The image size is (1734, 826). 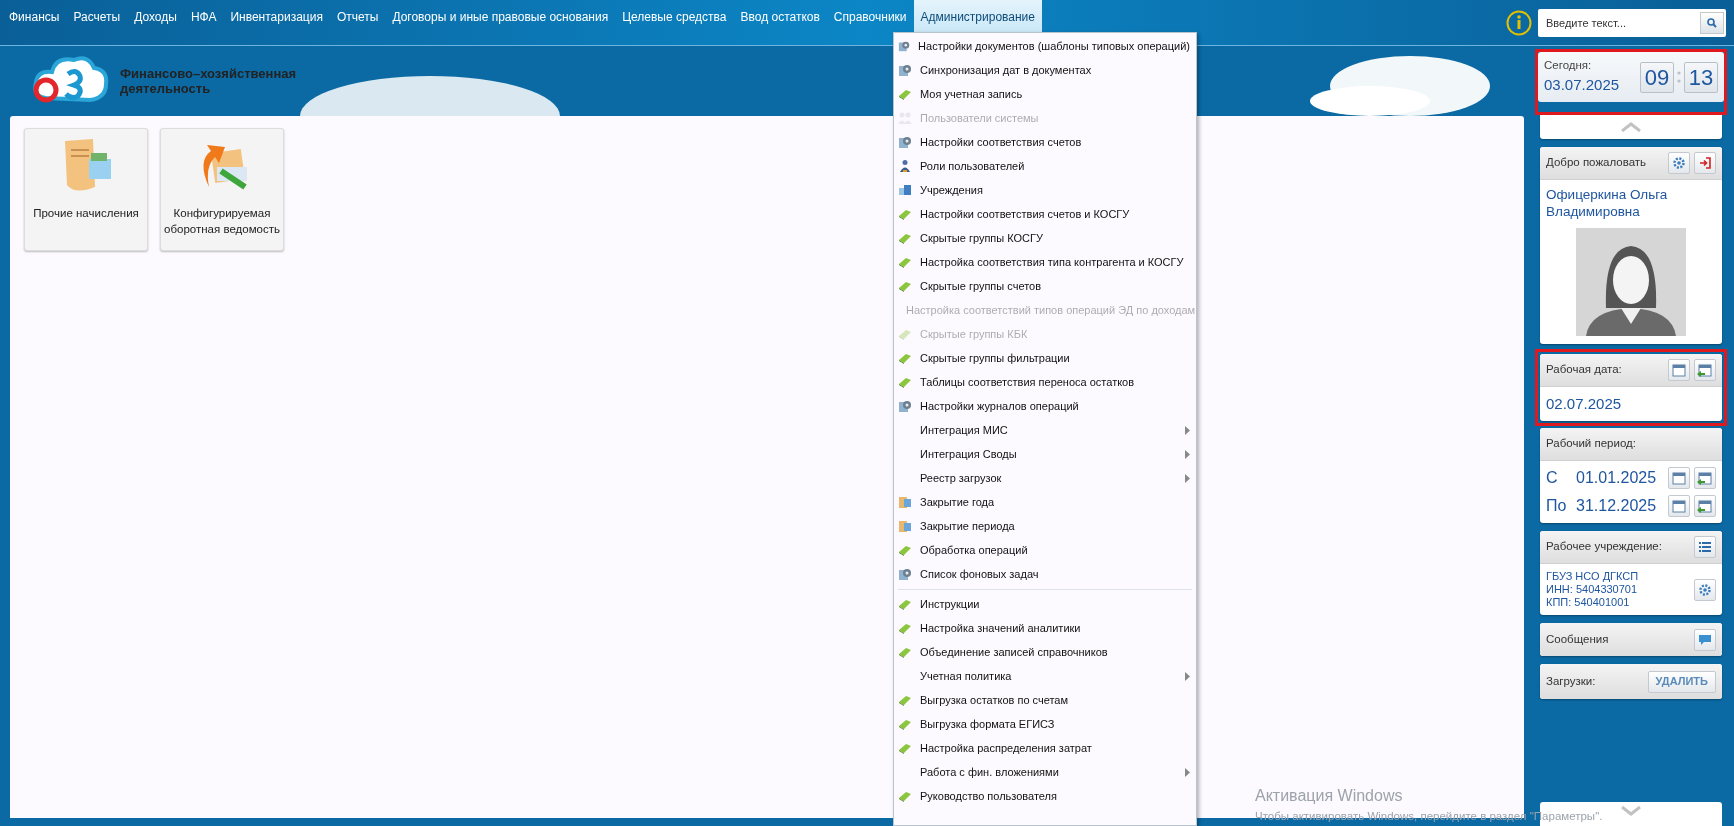 What do you see at coordinates (1045, 382) in the screenshot?
I see `menu-item: Таблицы соответствия переноса остатков` at bounding box center [1045, 382].